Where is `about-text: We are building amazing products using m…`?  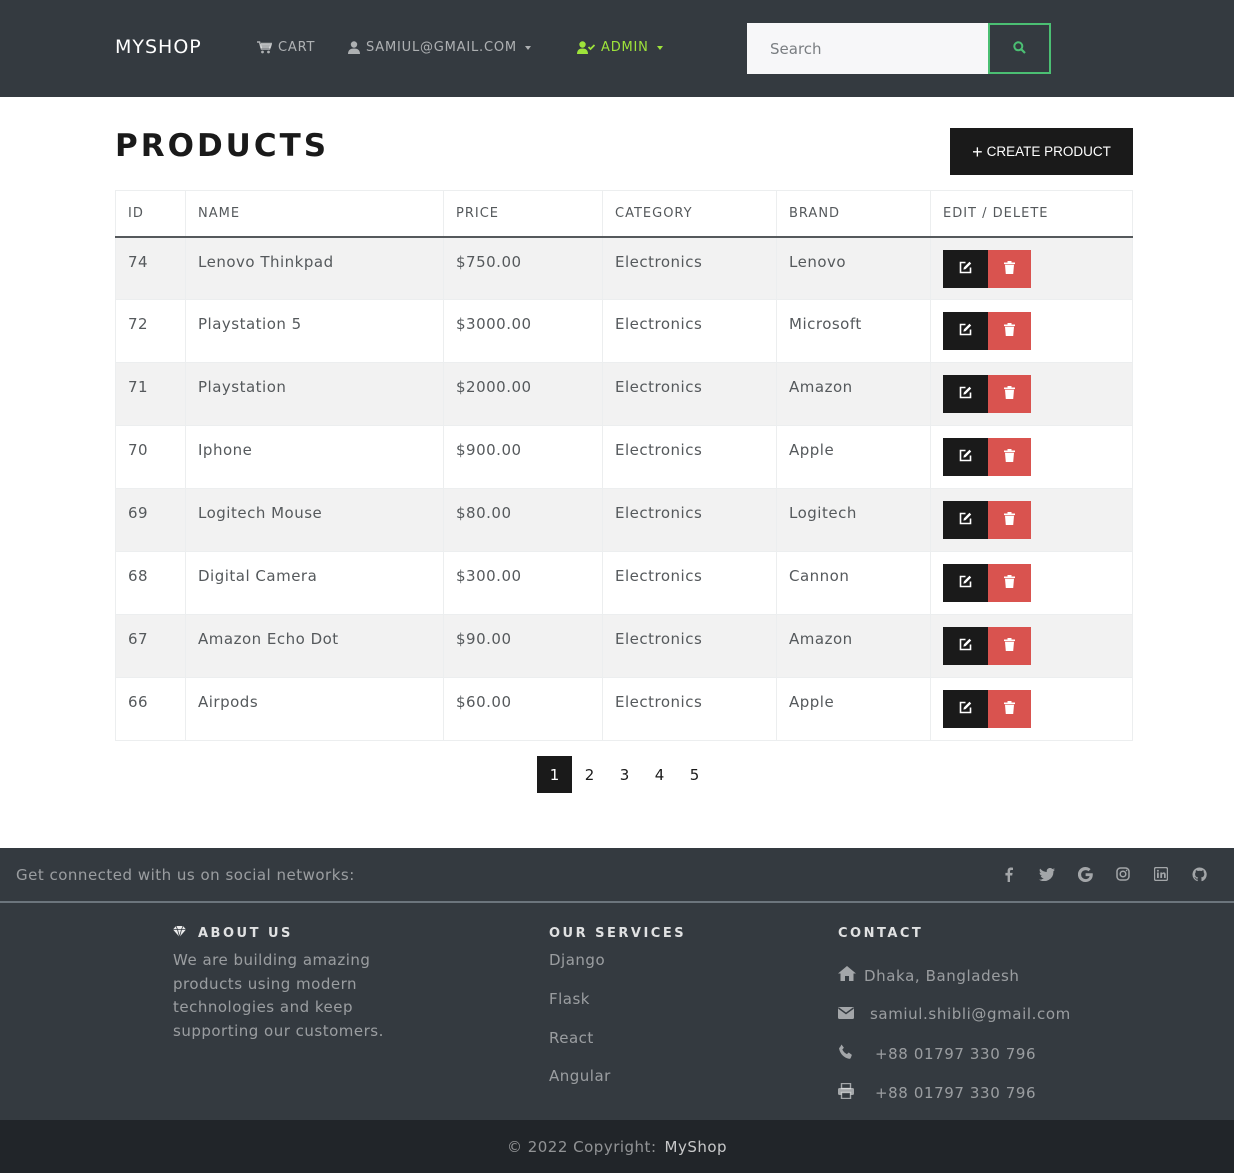
about-text: We are building amazing products using m… is located at coordinates (278, 995).